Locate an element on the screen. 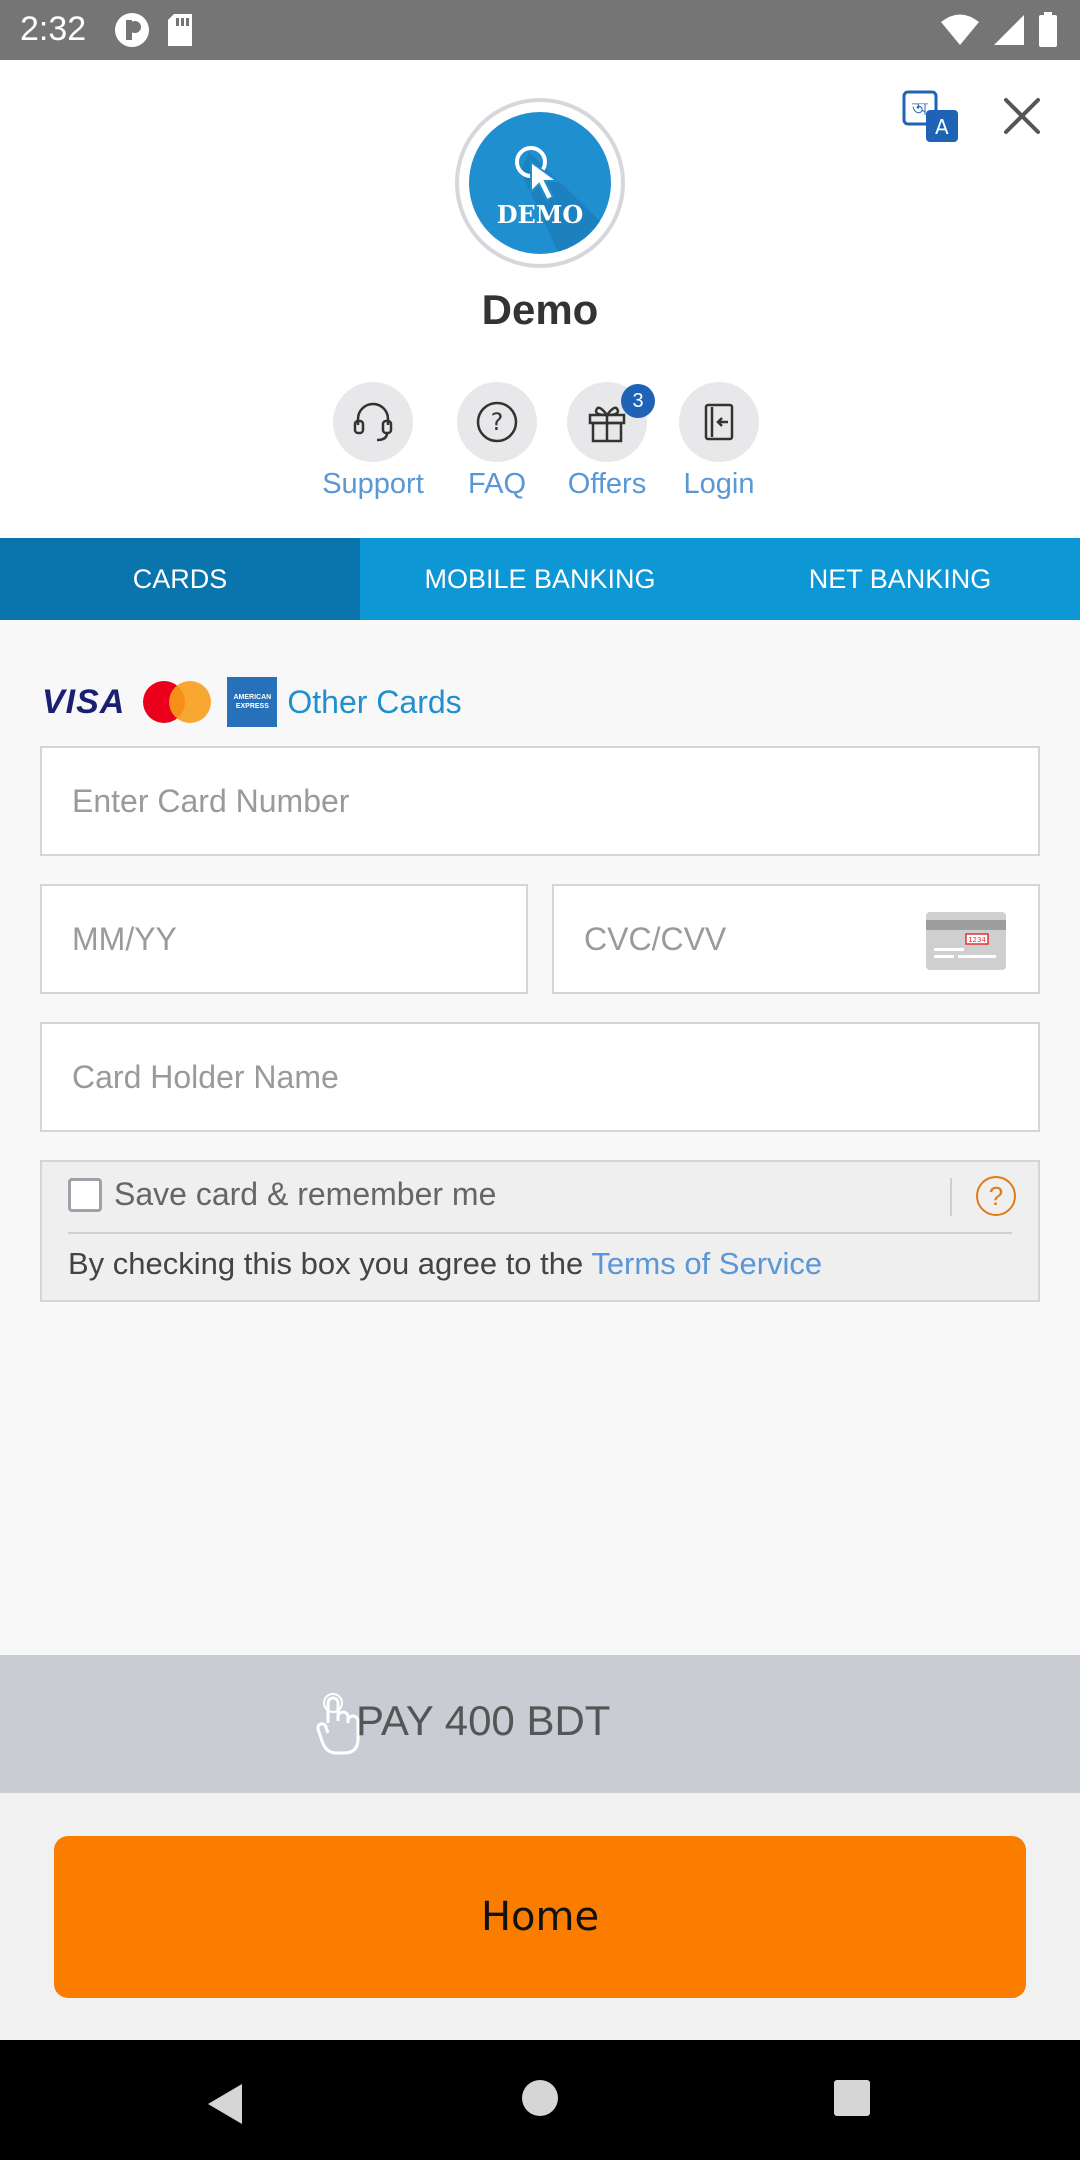  mastercard-logo is located at coordinates (177, 702).